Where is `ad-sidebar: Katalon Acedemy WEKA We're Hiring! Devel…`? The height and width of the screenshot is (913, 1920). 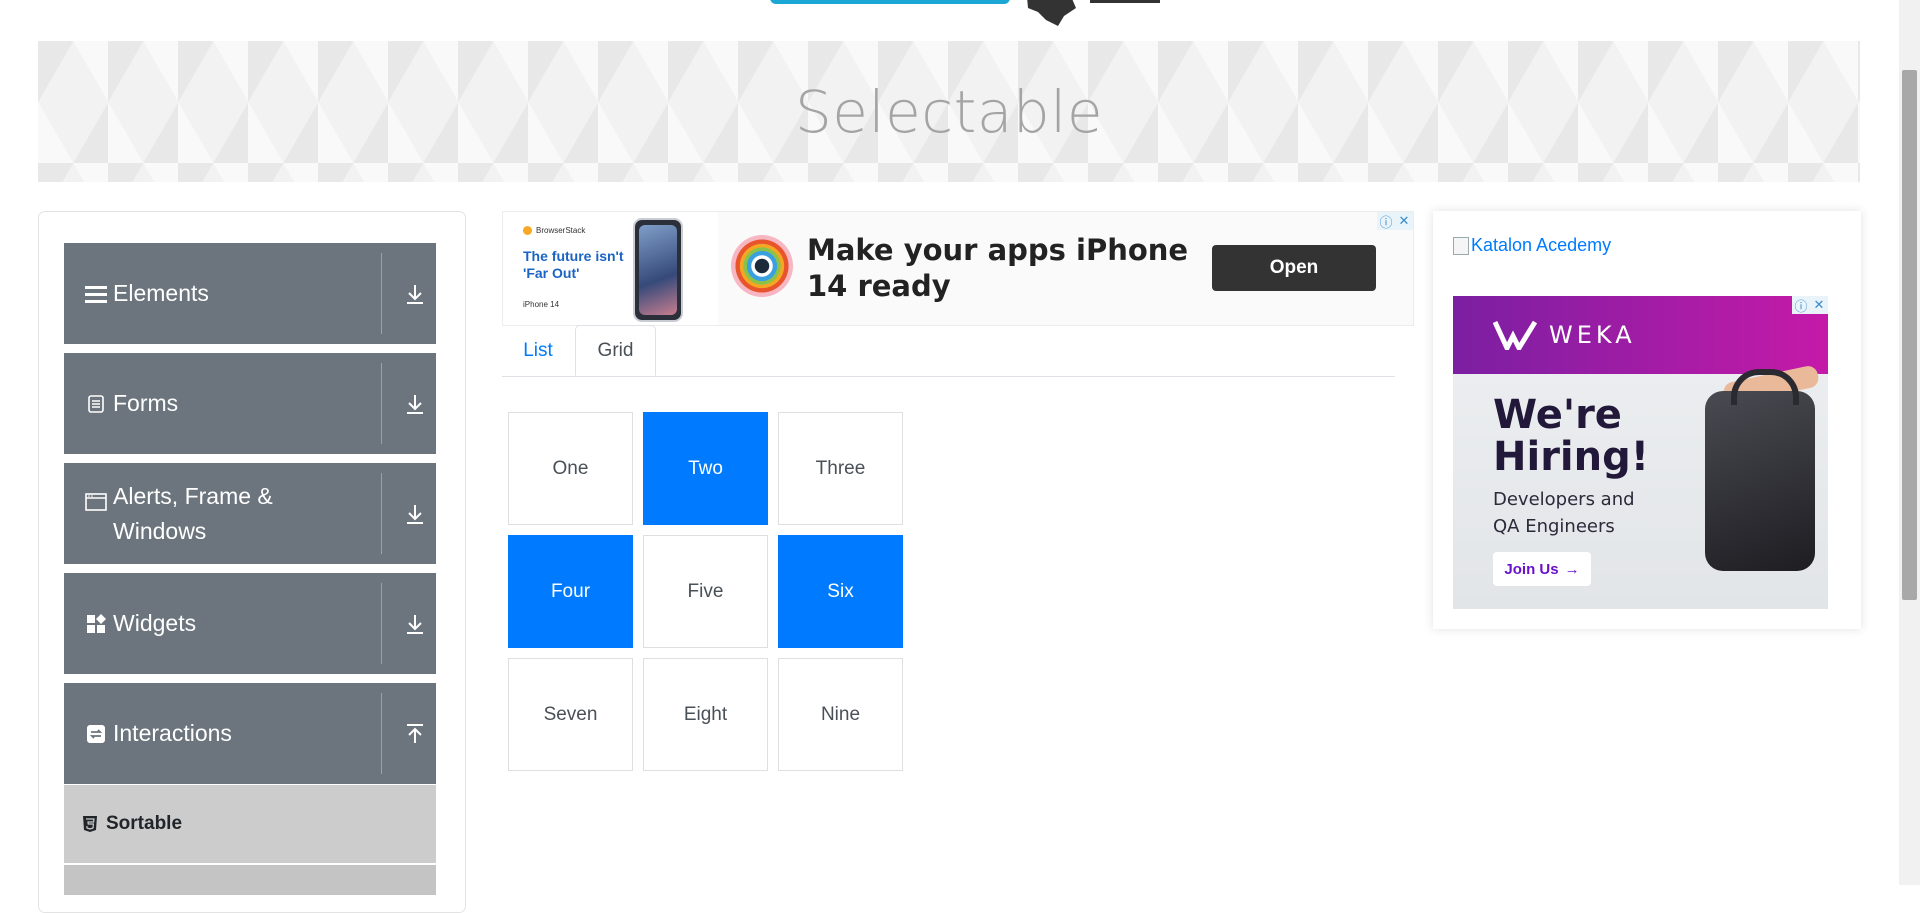 ad-sidebar: Katalon Acedemy WEKA We're Hiring! Devel… is located at coordinates (1647, 420).